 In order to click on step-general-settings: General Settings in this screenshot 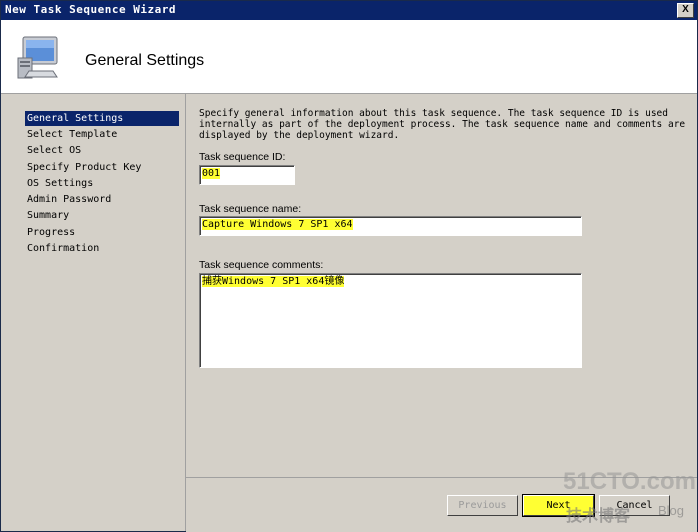, I will do `click(102, 118)`.